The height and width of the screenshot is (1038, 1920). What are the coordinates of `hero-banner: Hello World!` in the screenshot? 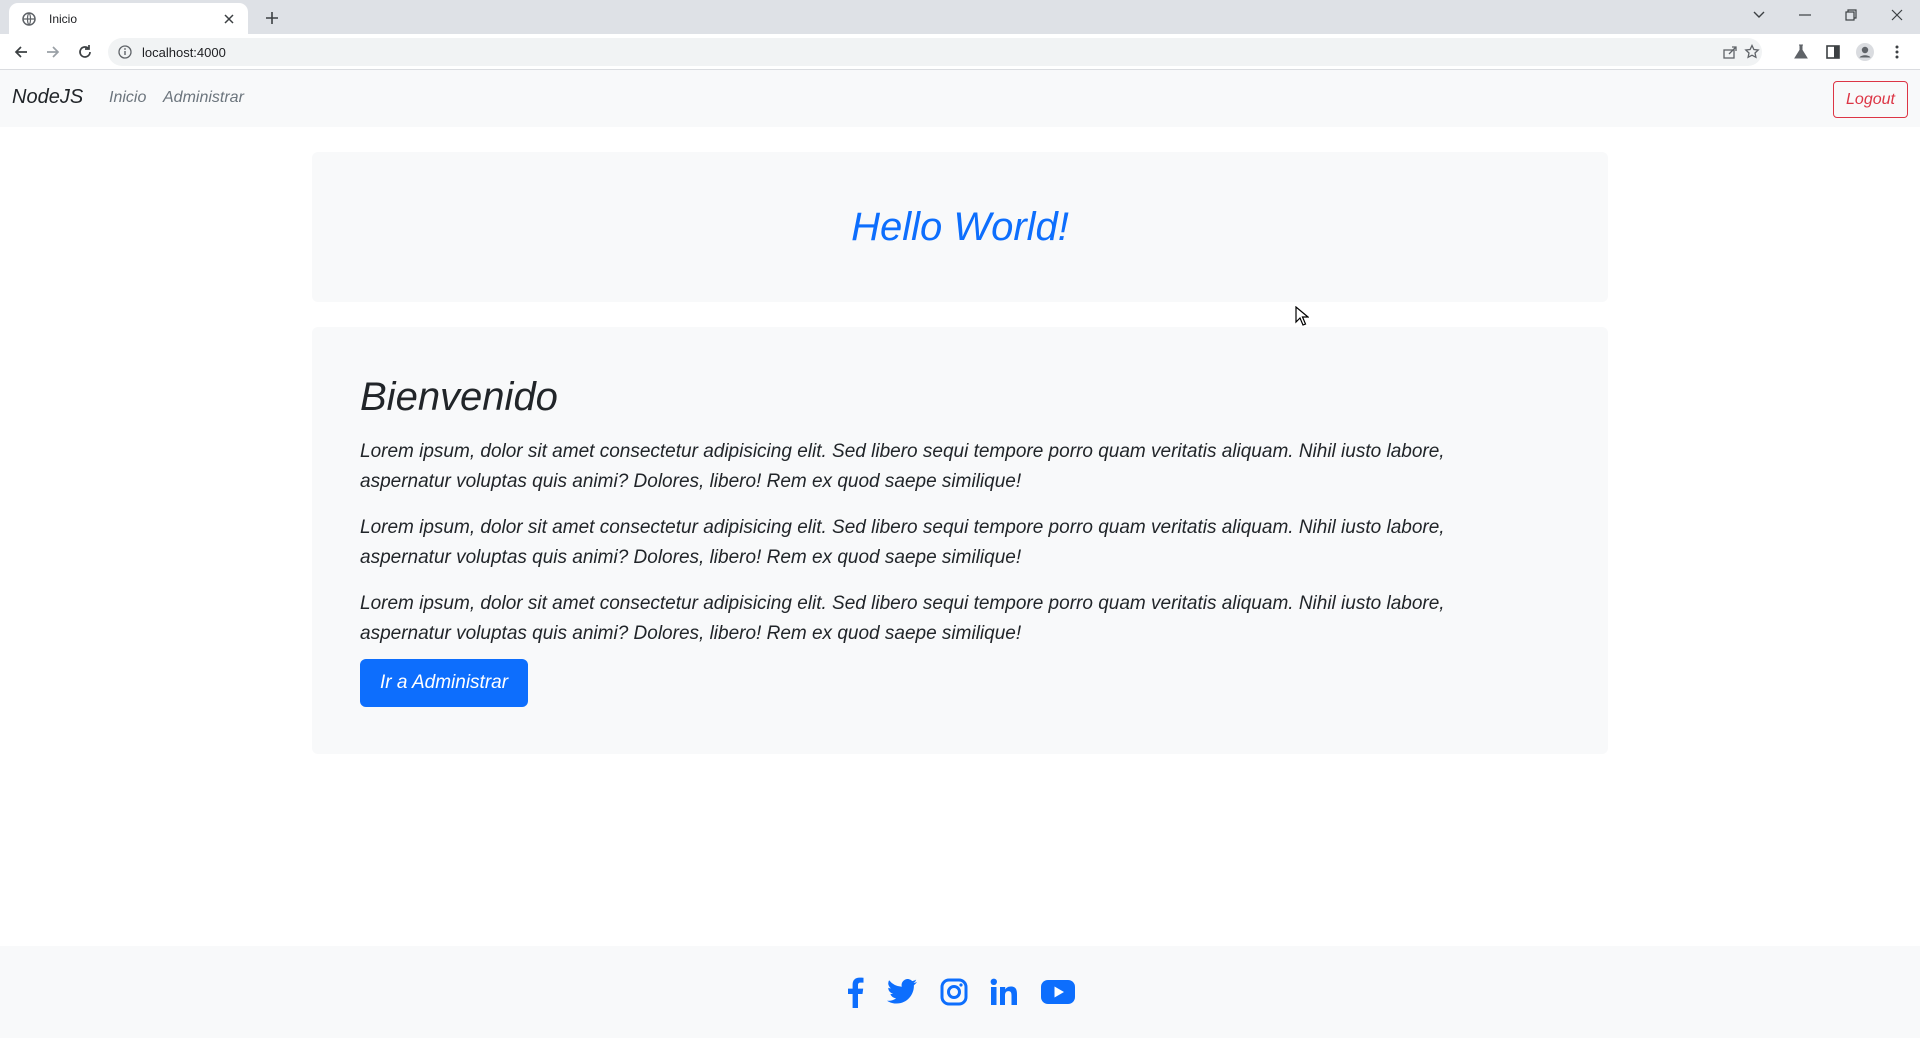 It's located at (960, 227).